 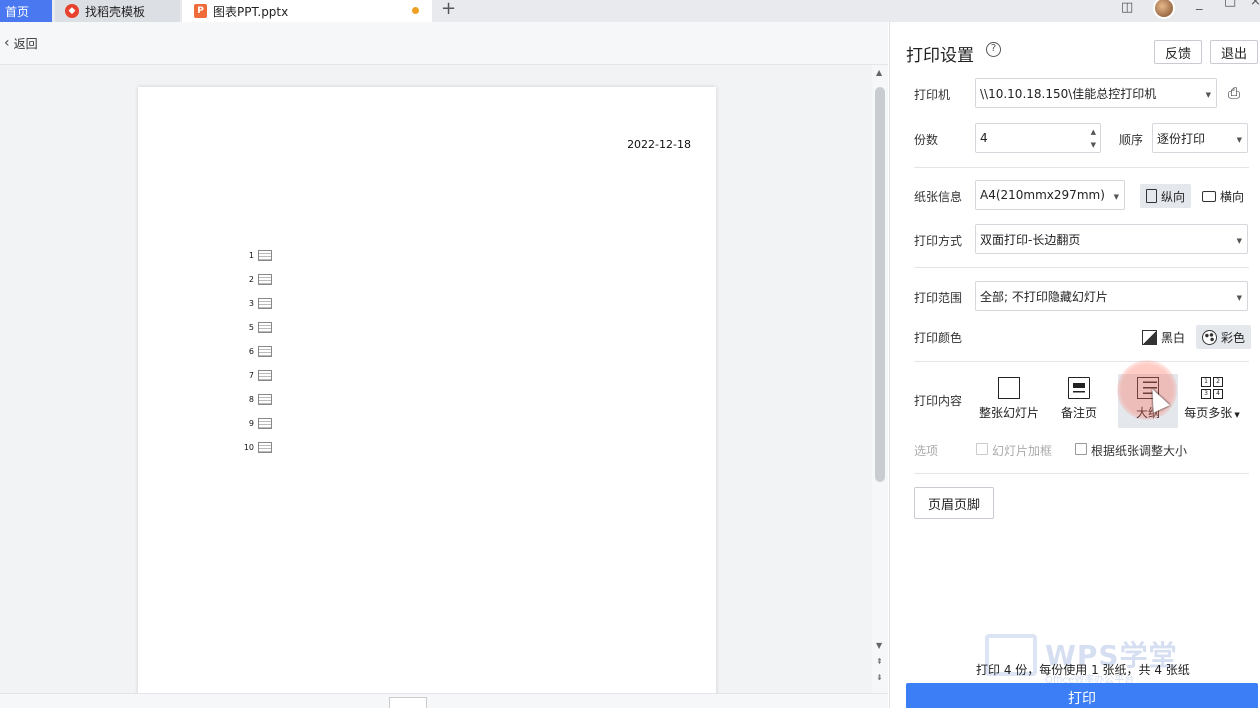 I want to click on copies-stepper: 4 ▲ ▼, so click(x=1038, y=138).